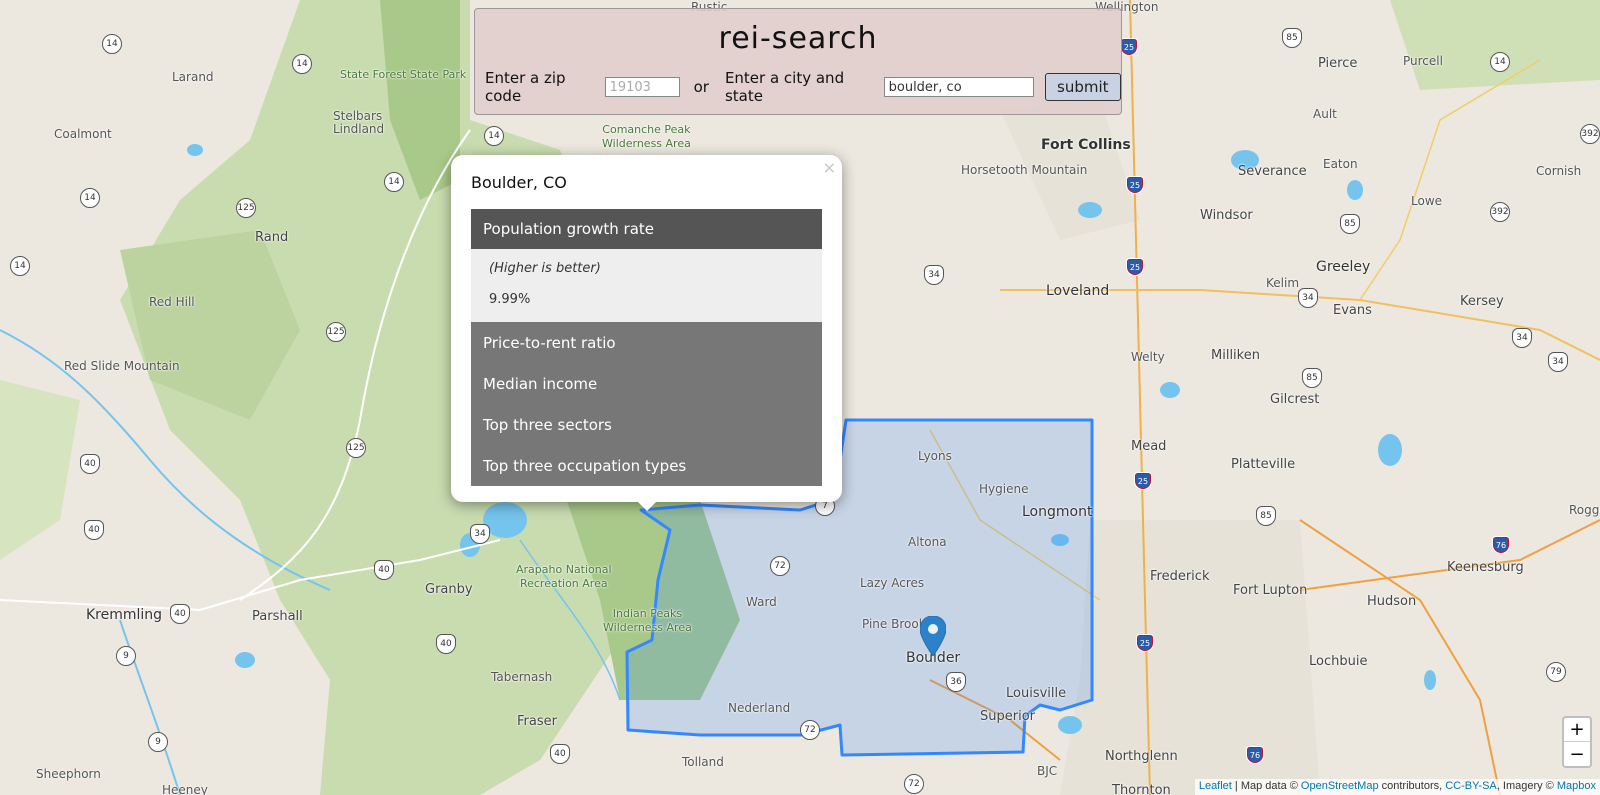 The image size is (1600, 795). I want to click on route-shield: 36, so click(956, 682).